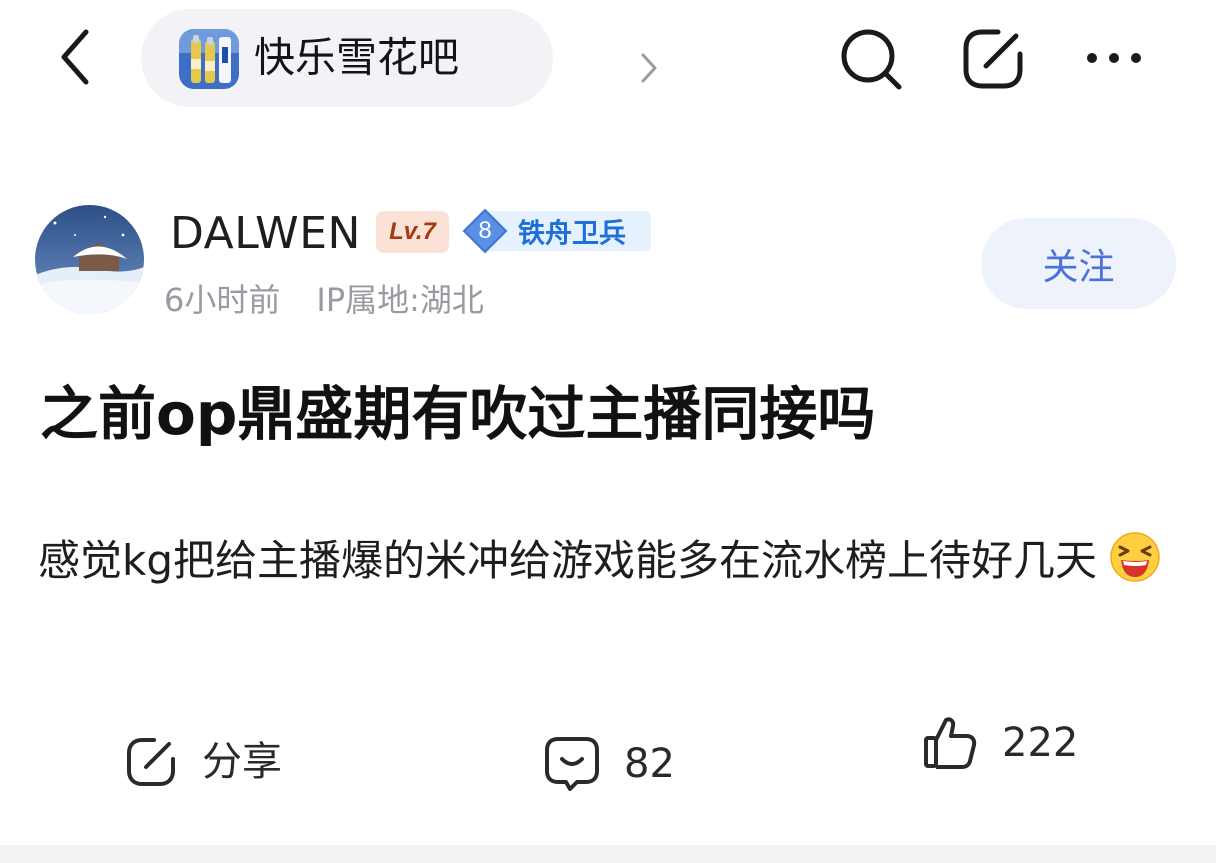 The width and height of the screenshot is (1216, 863). What do you see at coordinates (242, 762) in the screenshot?
I see `share-label: 分享` at bounding box center [242, 762].